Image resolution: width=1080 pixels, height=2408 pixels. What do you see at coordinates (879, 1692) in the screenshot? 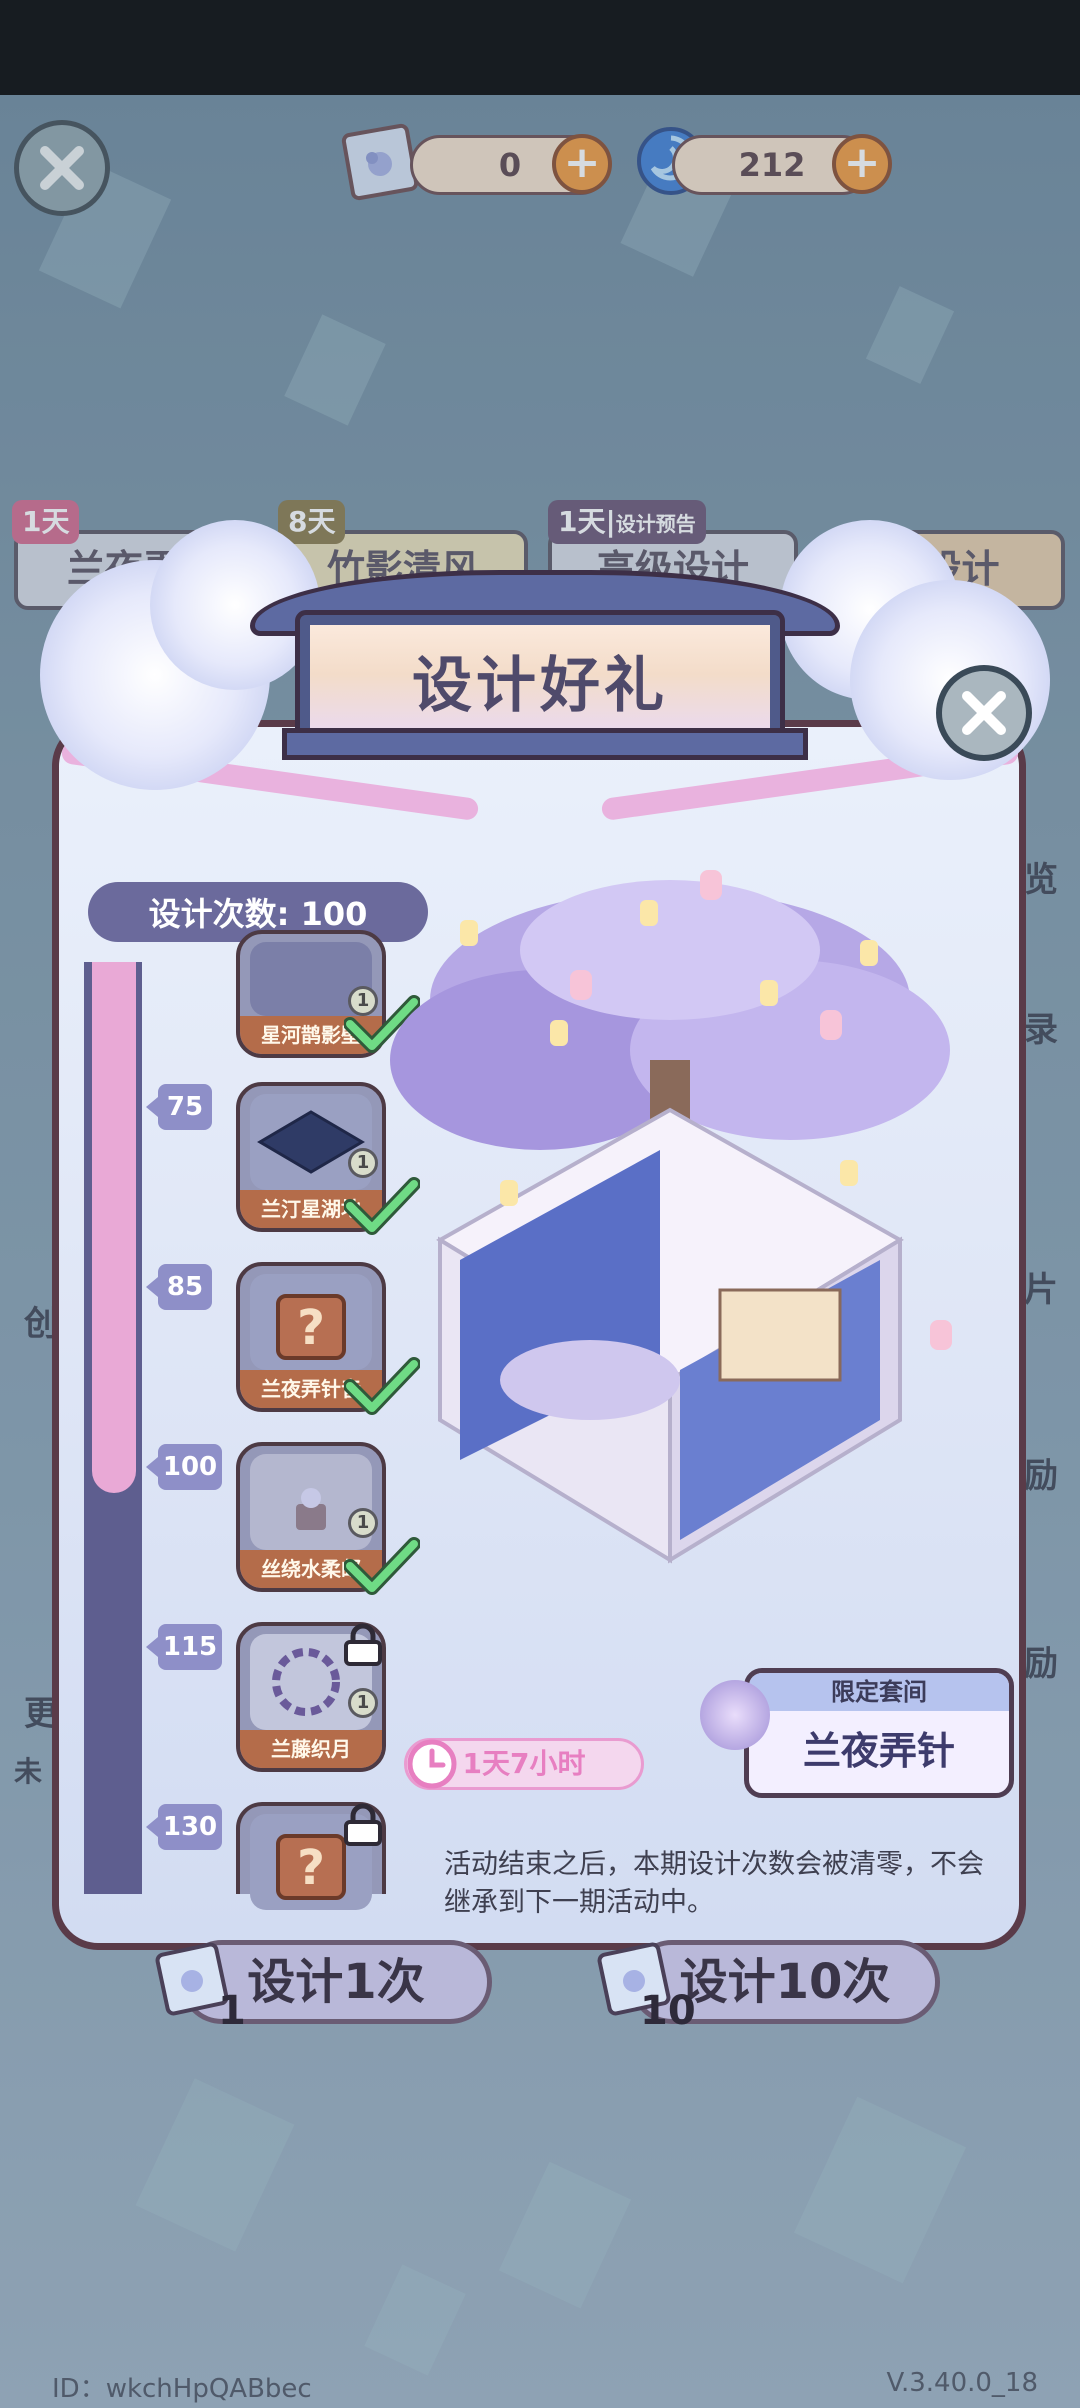
I see `limited-label: 限定套间` at bounding box center [879, 1692].